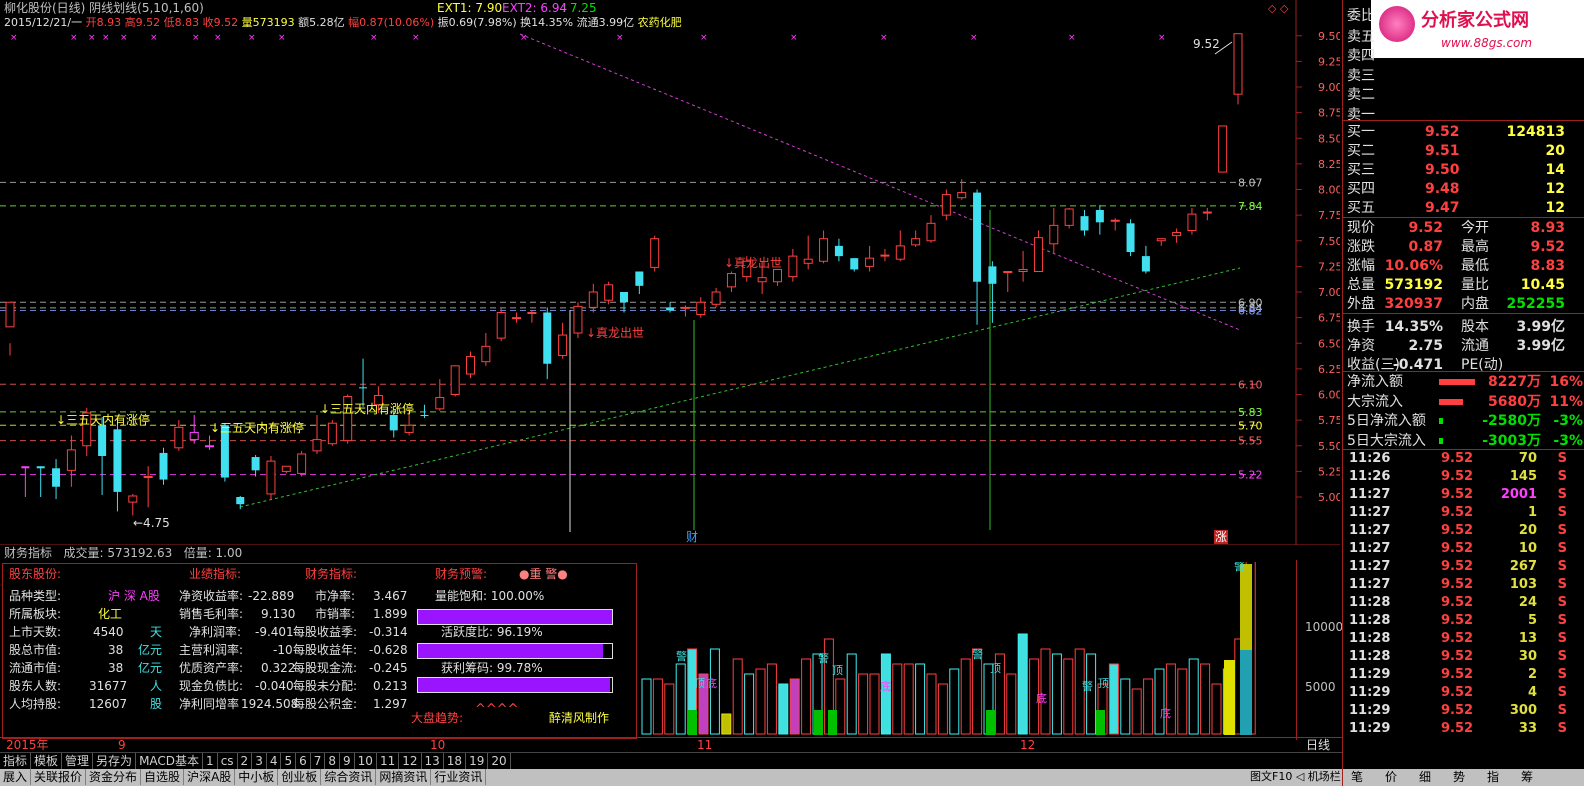  I want to click on function-tab: 资金分布, so click(114, 777).